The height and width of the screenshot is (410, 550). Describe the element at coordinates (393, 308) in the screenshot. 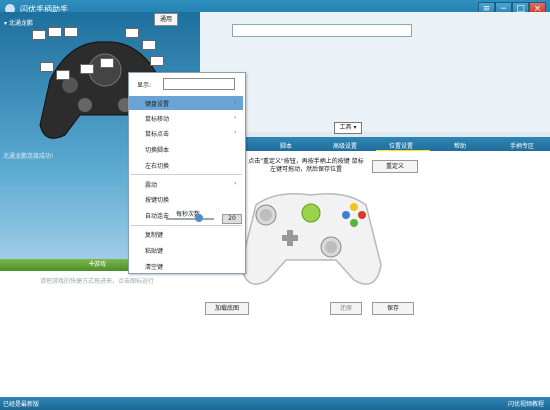

I see `save-button: 保存` at that location.